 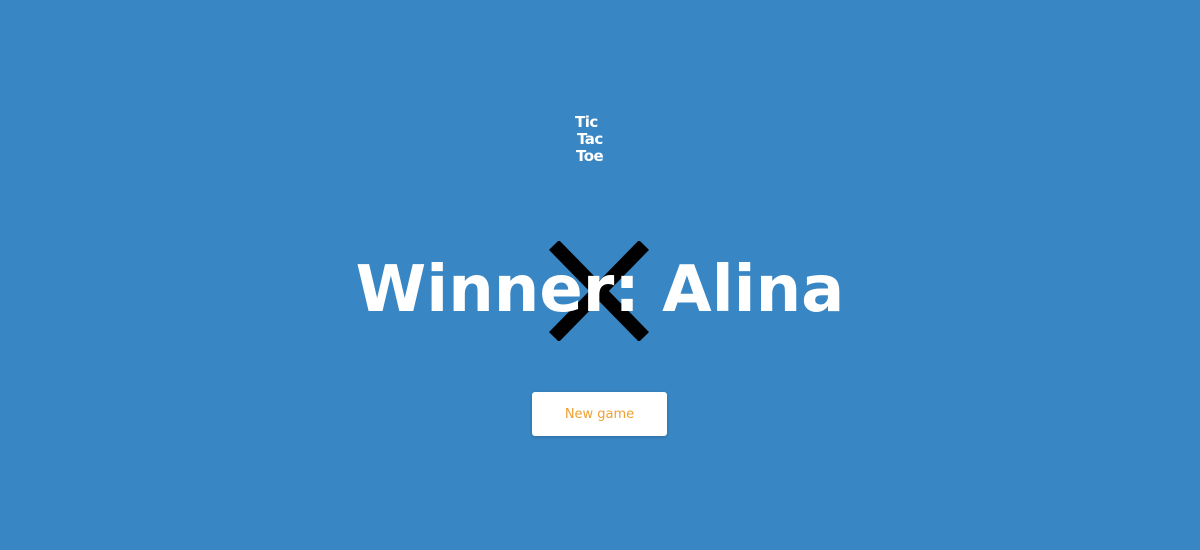 I want to click on winner-text: Winner: Alina, so click(x=600, y=290).